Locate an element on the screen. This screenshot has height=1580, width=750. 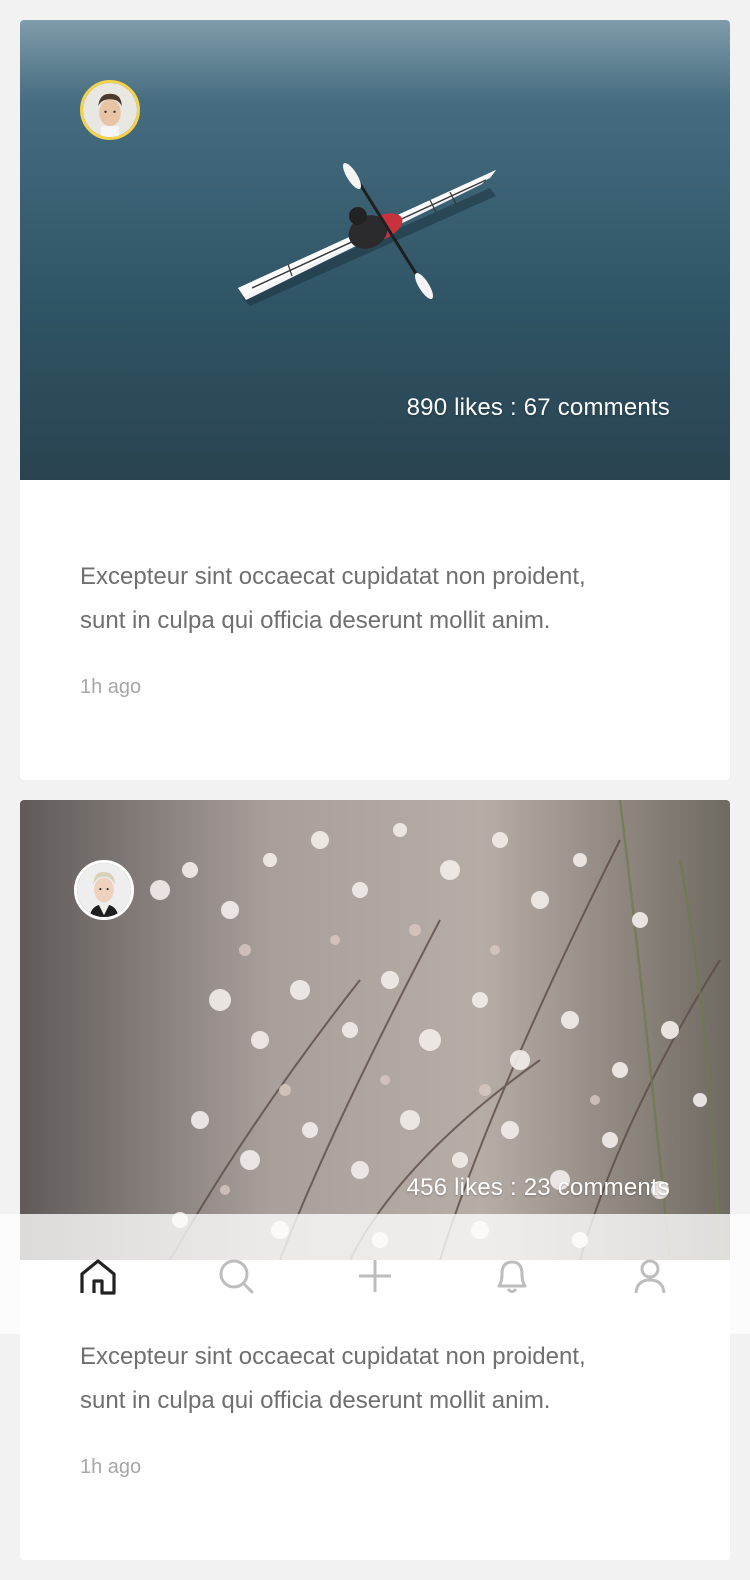
tab-home is located at coordinates (98, 1276).